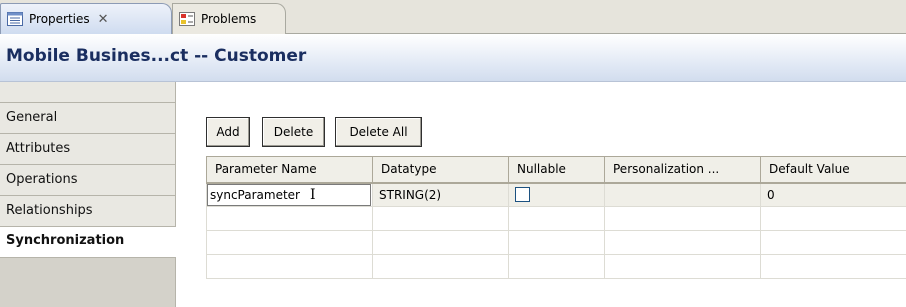 The height and width of the screenshot is (307, 906). Describe the element at coordinates (156, 56) in the screenshot. I see `page-title: Mobile Busines...ct -- Customer` at that location.